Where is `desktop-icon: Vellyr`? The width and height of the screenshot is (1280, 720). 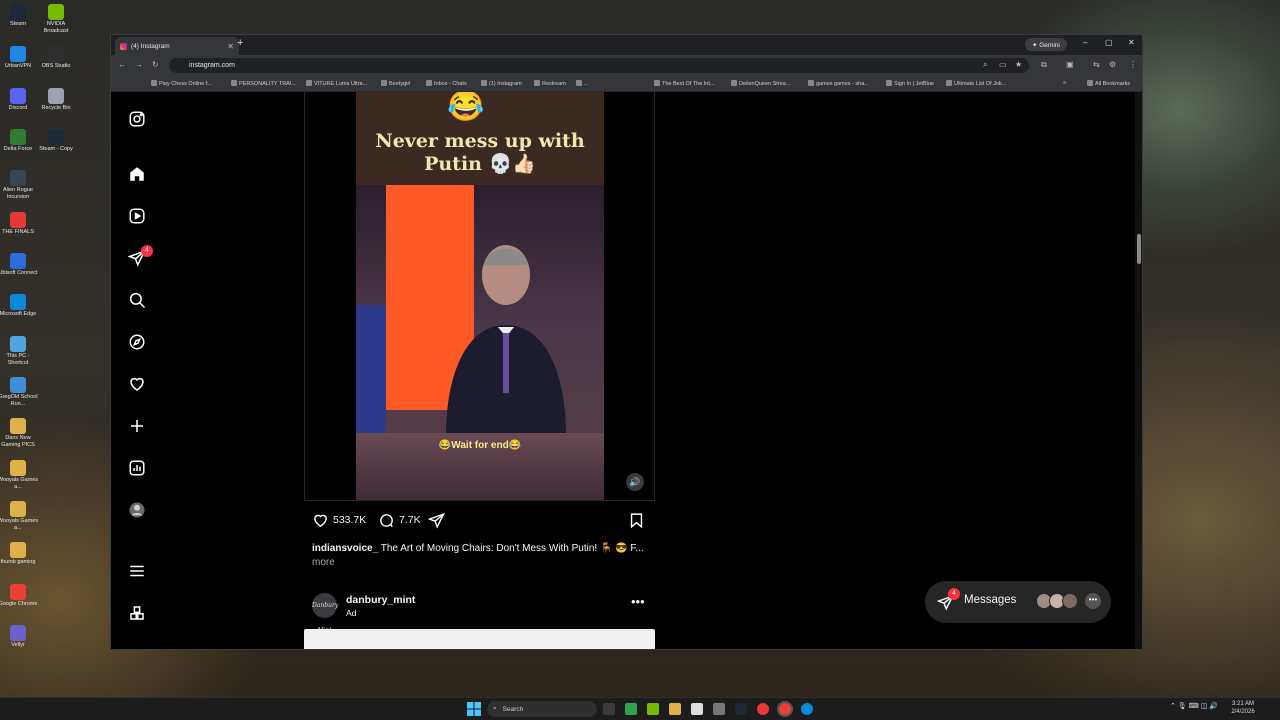
desktop-icon: Vellyr is located at coordinates (19, 637).